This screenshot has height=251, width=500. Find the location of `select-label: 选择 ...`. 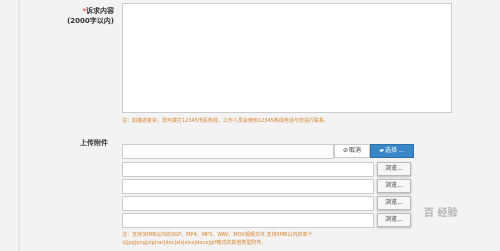

select-label: 选择 ... is located at coordinates (394, 150).